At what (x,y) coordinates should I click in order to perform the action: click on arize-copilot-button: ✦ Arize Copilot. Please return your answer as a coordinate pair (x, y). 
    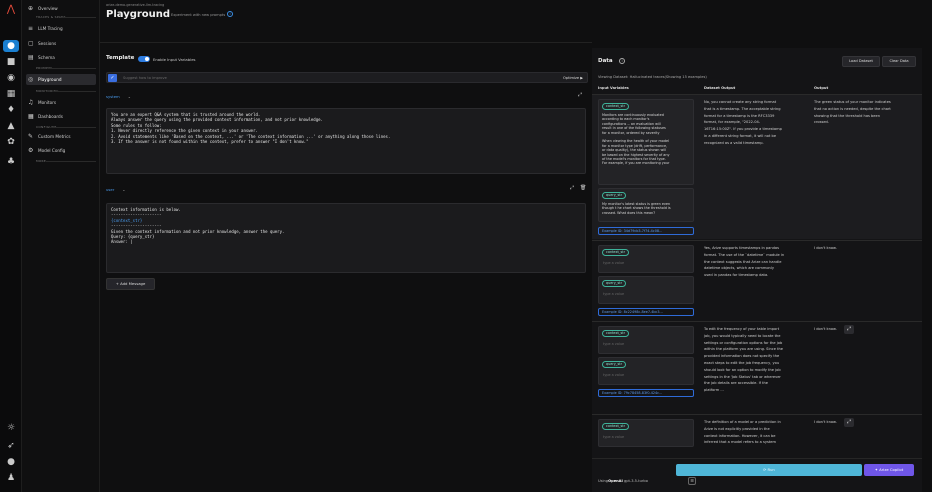
    Looking at the image, I should click on (889, 470).